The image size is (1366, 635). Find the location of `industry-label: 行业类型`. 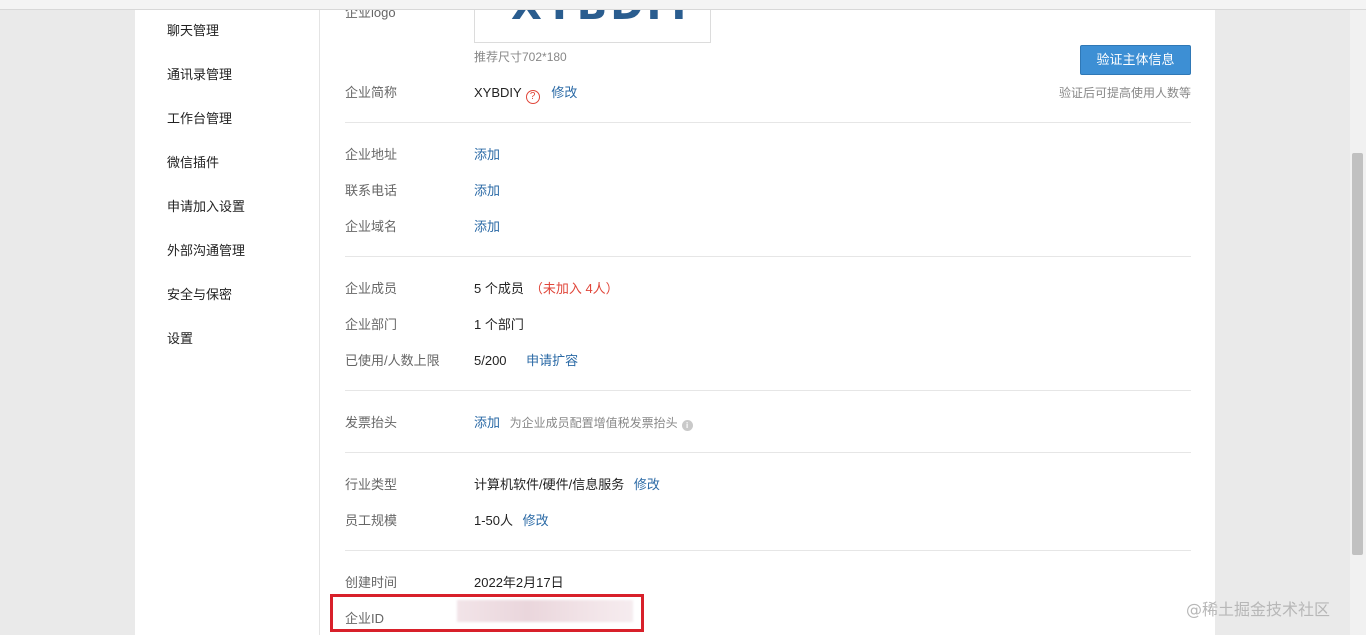

industry-label: 行业类型 is located at coordinates (371, 484).